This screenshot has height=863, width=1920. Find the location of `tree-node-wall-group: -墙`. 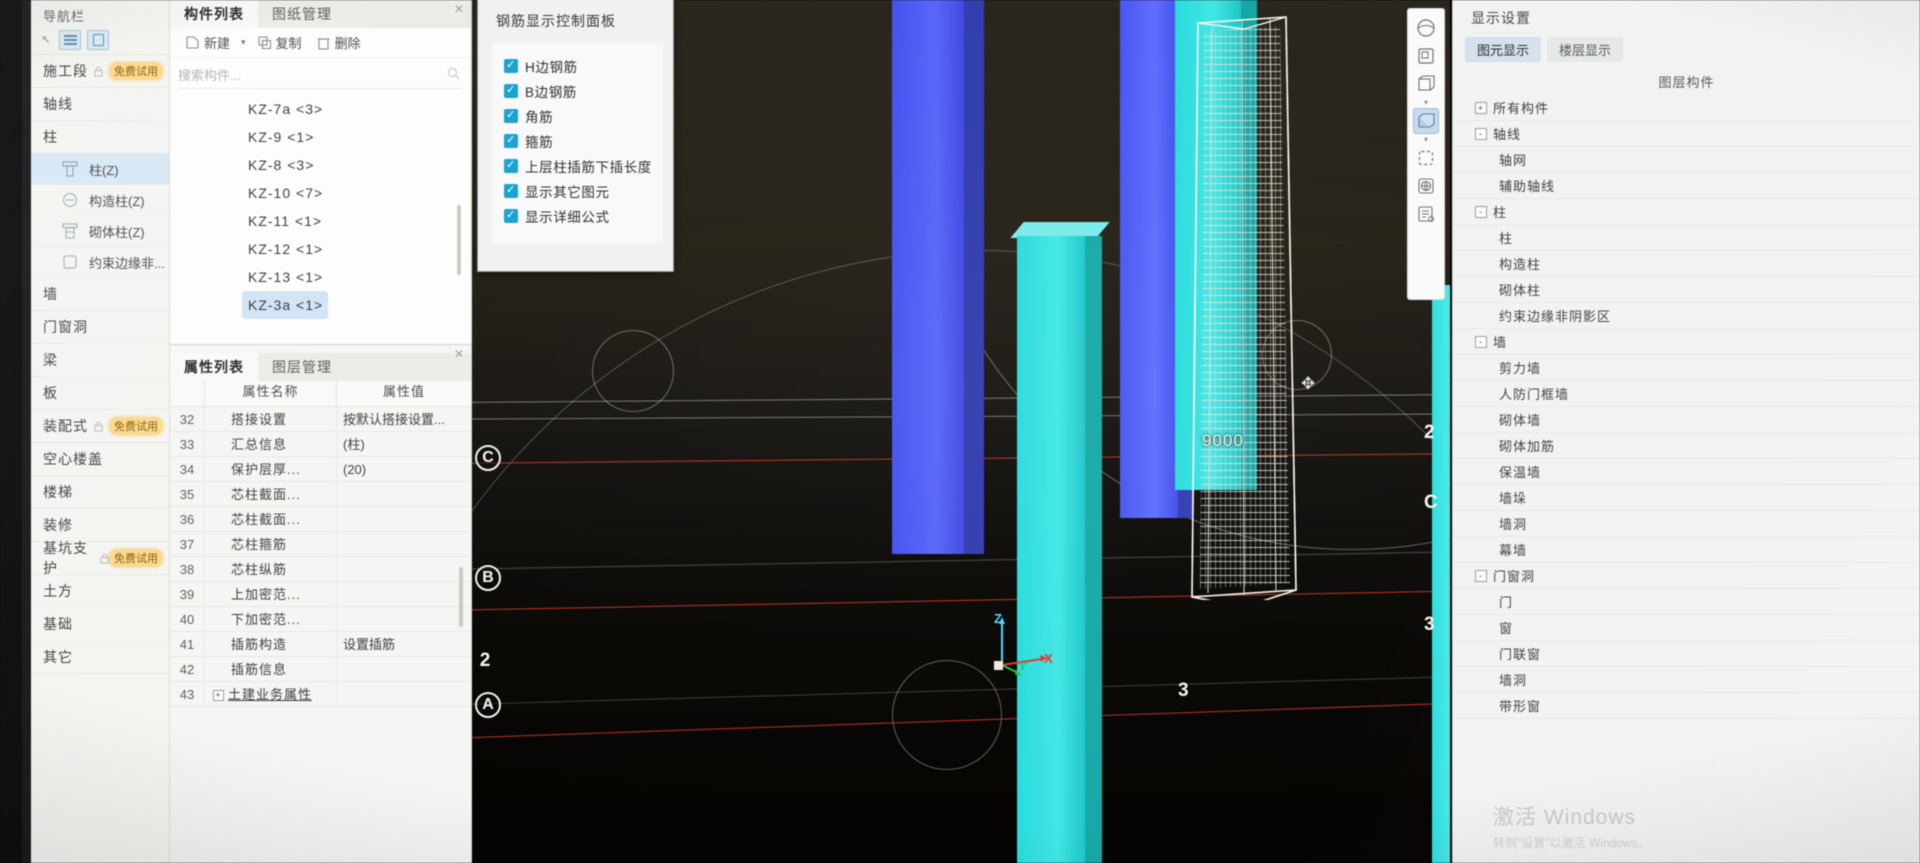

tree-node-wall-group: -墙 is located at coordinates (1686, 342).